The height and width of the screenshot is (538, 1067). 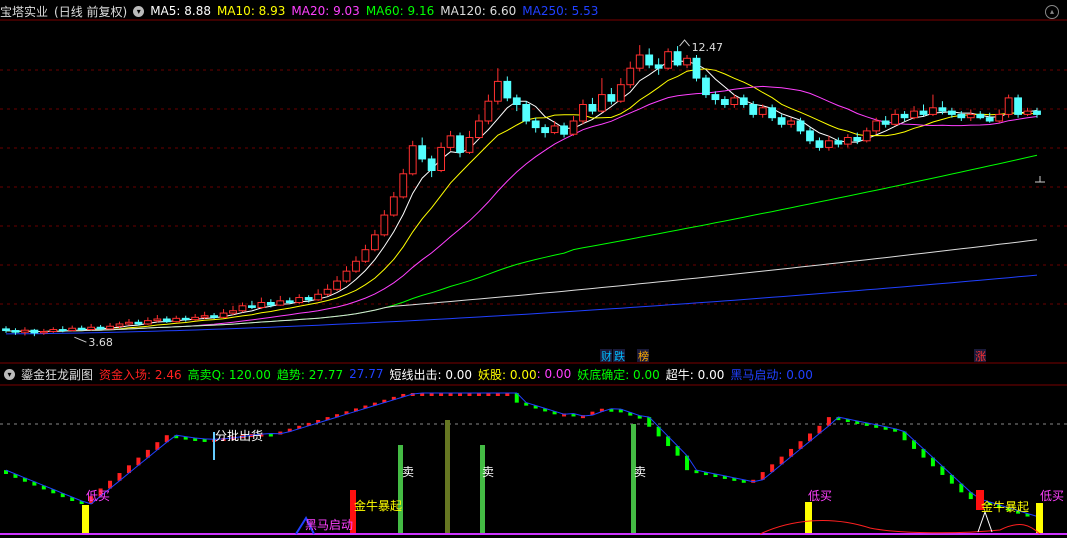 What do you see at coordinates (310, 374) in the screenshot?
I see `ind-value-2: 趋势: 27.77` at bounding box center [310, 374].